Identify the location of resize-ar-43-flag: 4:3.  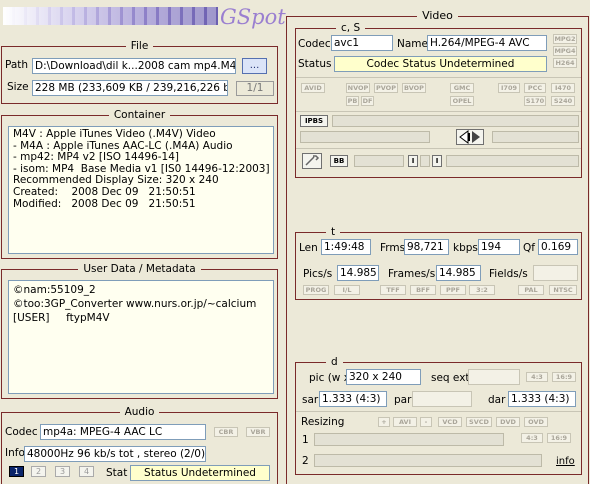
(532, 438).